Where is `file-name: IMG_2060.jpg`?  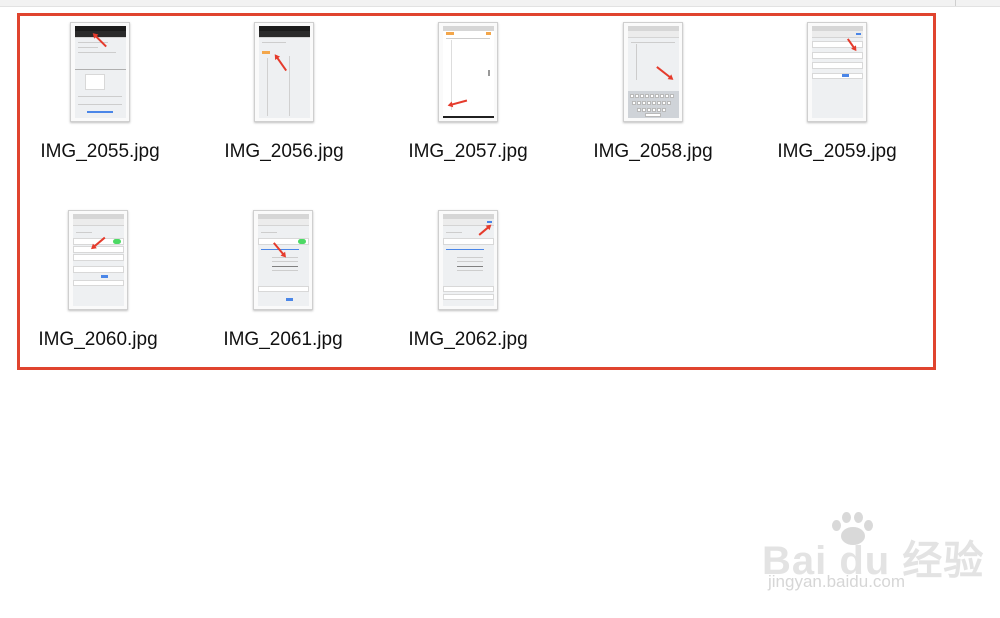
file-name: IMG_2060.jpg is located at coordinates (98, 339).